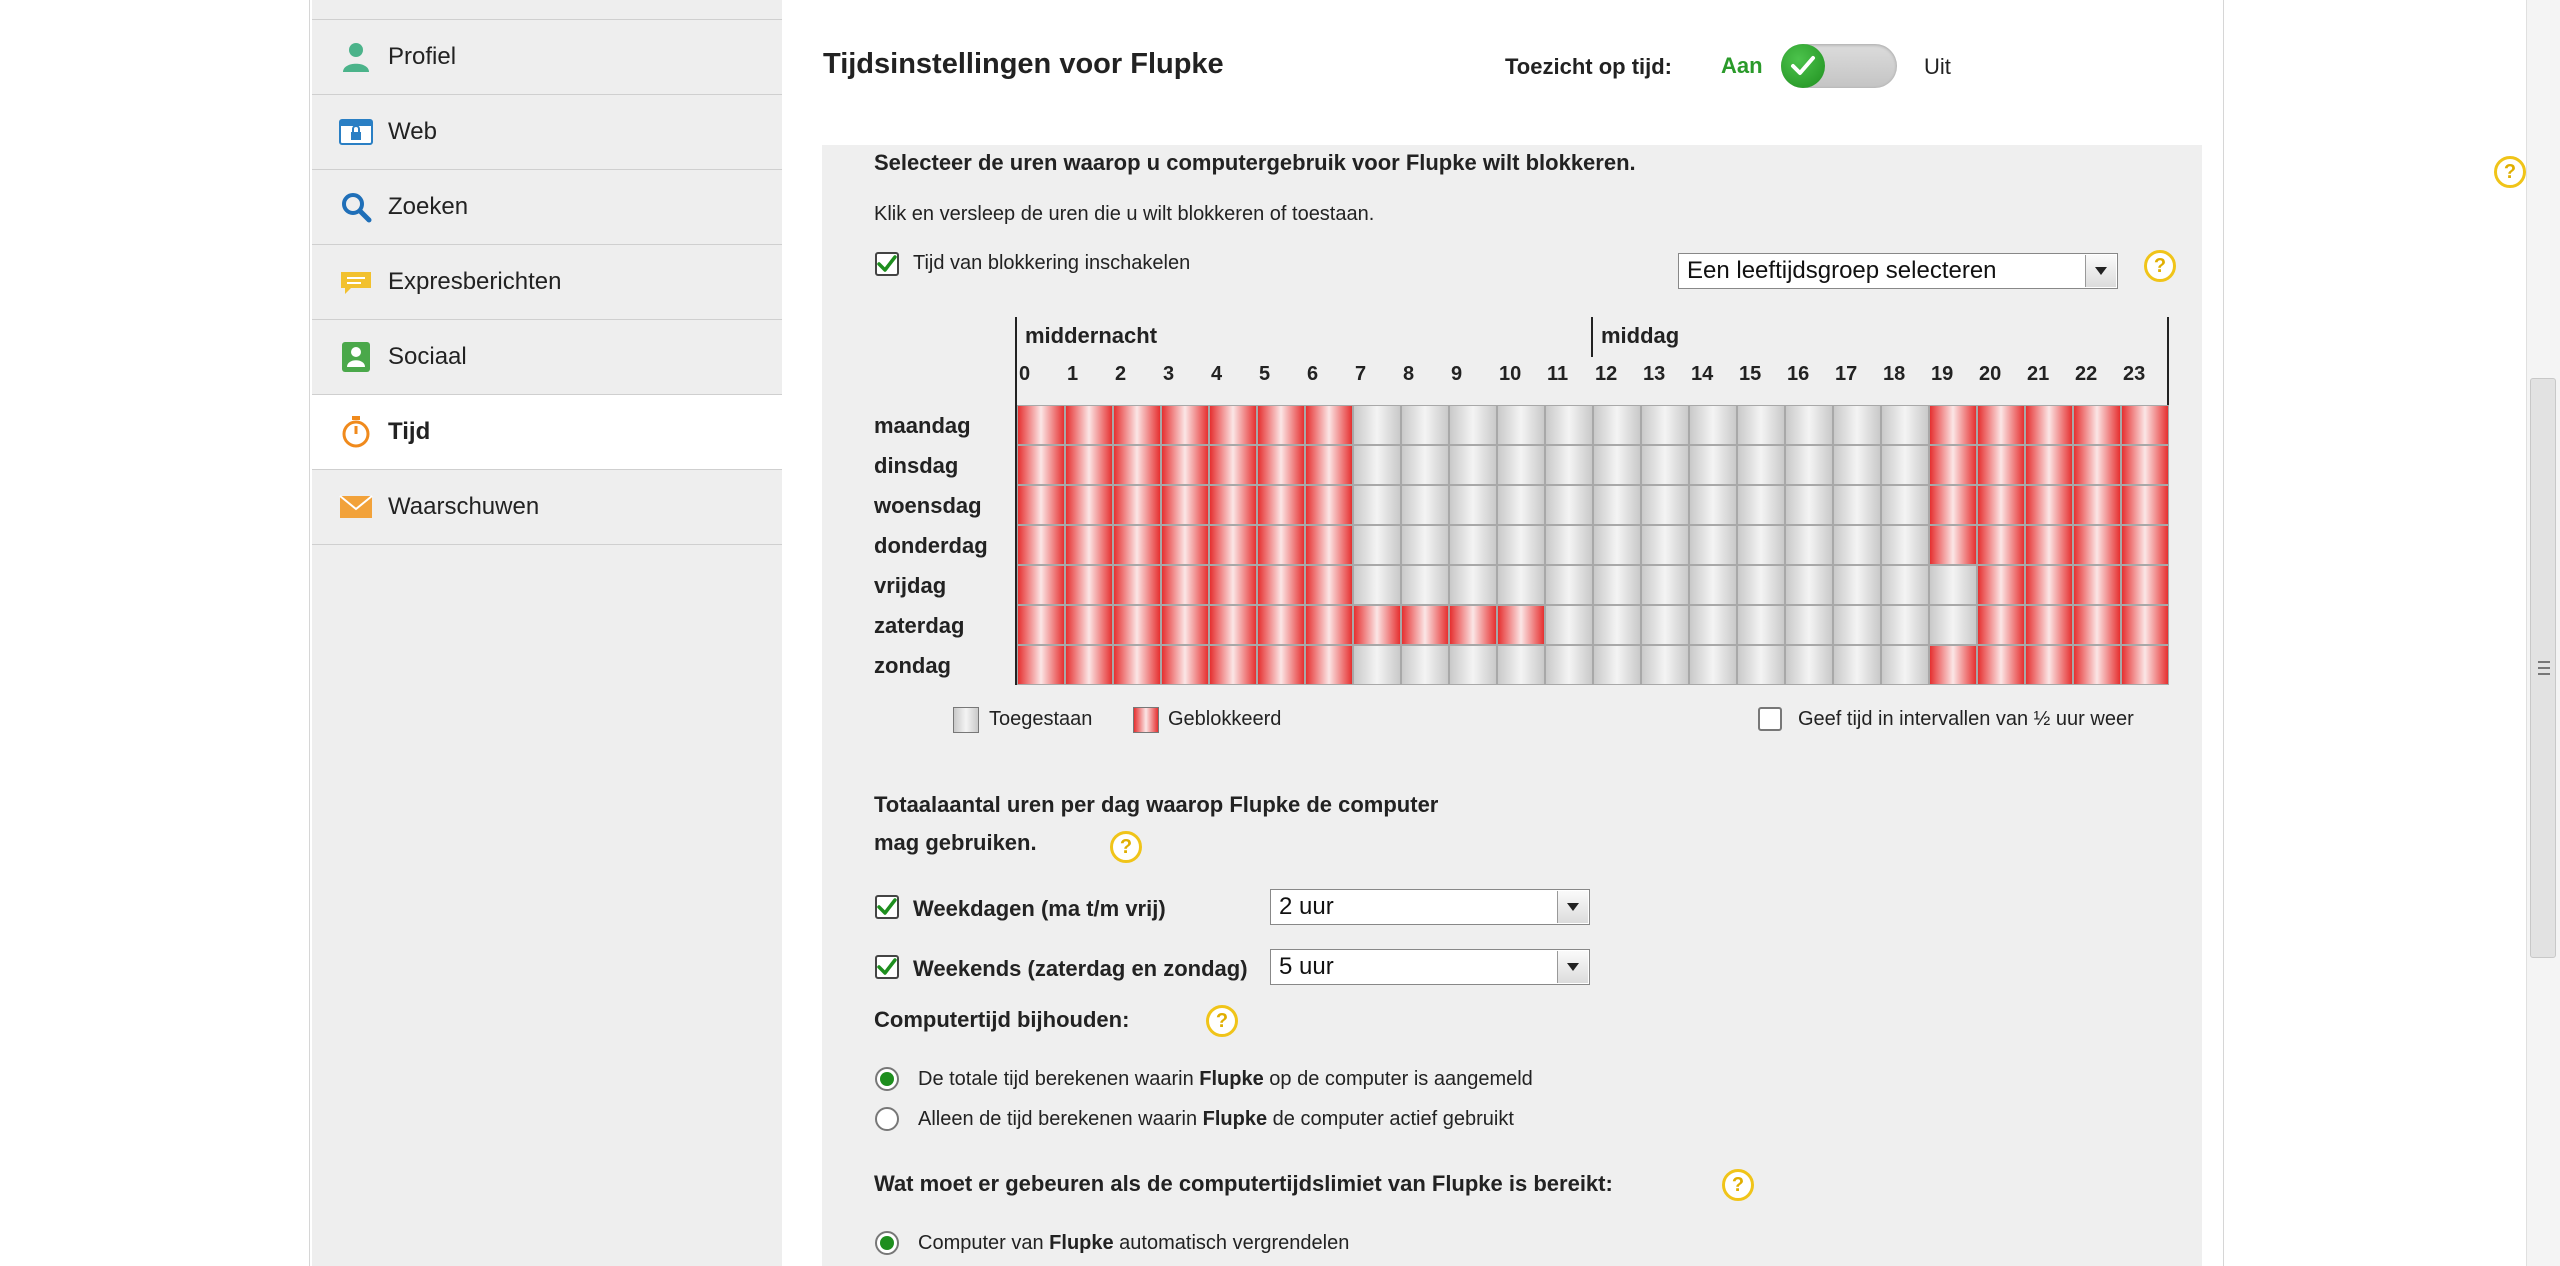 Image resolution: width=2560 pixels, height=1266 pixels. Describe the element at coordinates (2543, 633) in the screenshot. I see `vertical-scrollbar` at that location.